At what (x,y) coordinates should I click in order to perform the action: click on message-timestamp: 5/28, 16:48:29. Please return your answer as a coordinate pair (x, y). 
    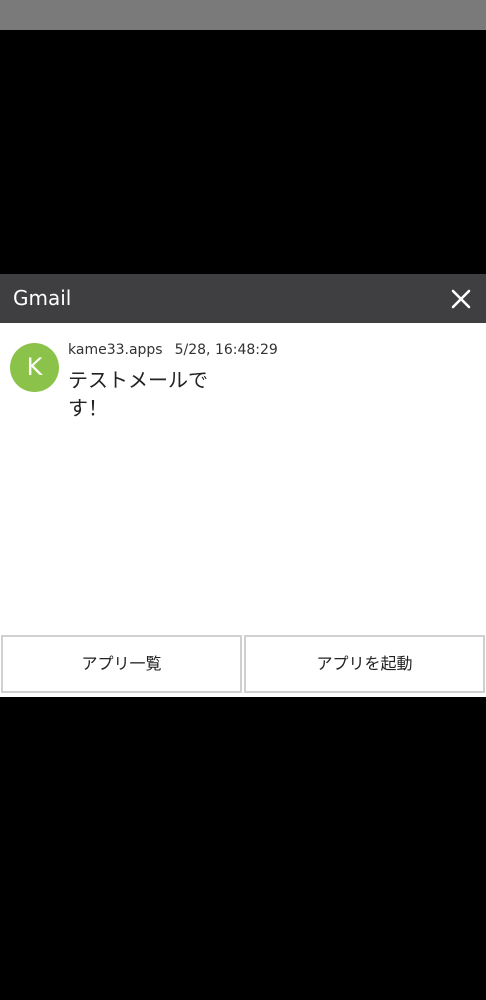
    Looking at the image, I should click on (226, 350).